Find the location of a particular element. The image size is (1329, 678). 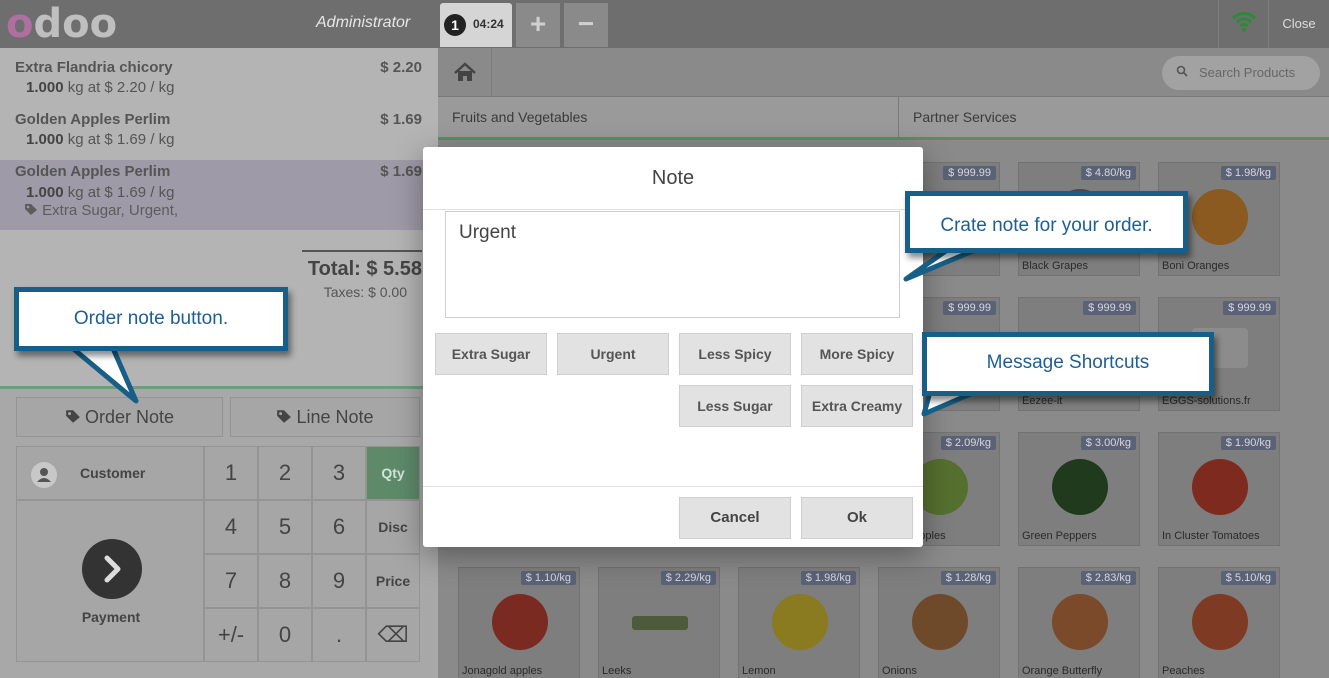

shortcut-less-sugar: Less Sugar is located at coordinates (735, 406).